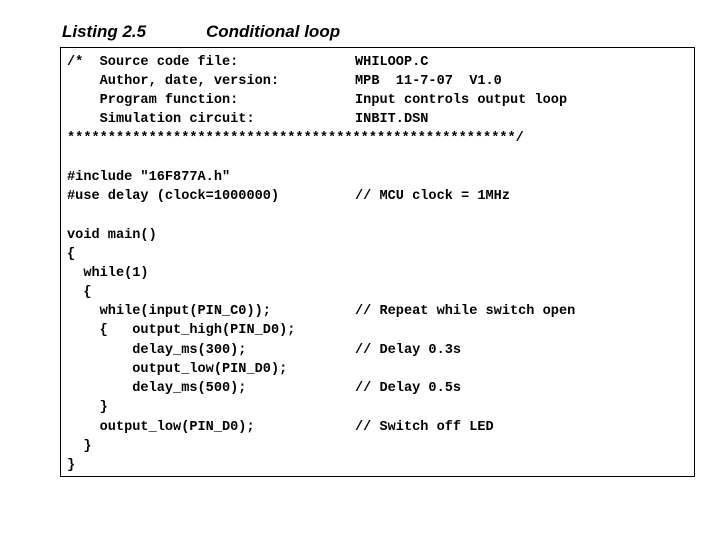  Describe the element at coordinates (408, 350) in the screenshot. I see `code-comment-16: // Delay 0.3s` at that location.